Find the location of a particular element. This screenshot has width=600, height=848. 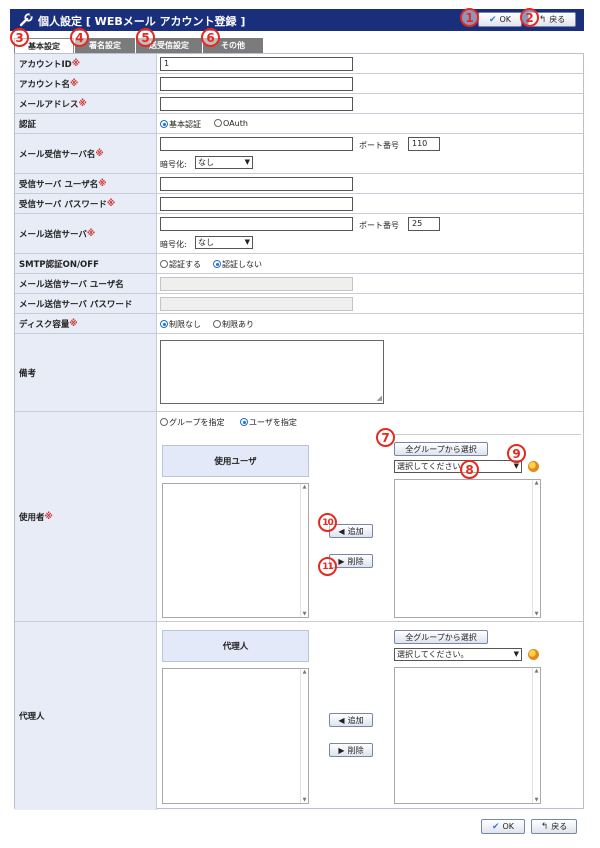

annotation-marker: 1 is located at coordinates (469, 17).